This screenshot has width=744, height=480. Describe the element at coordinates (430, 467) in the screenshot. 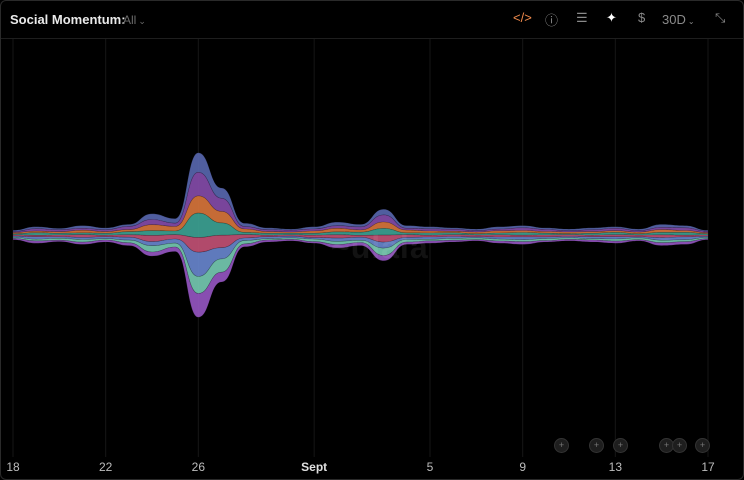

I see `x-tick-label: 5` at that location.